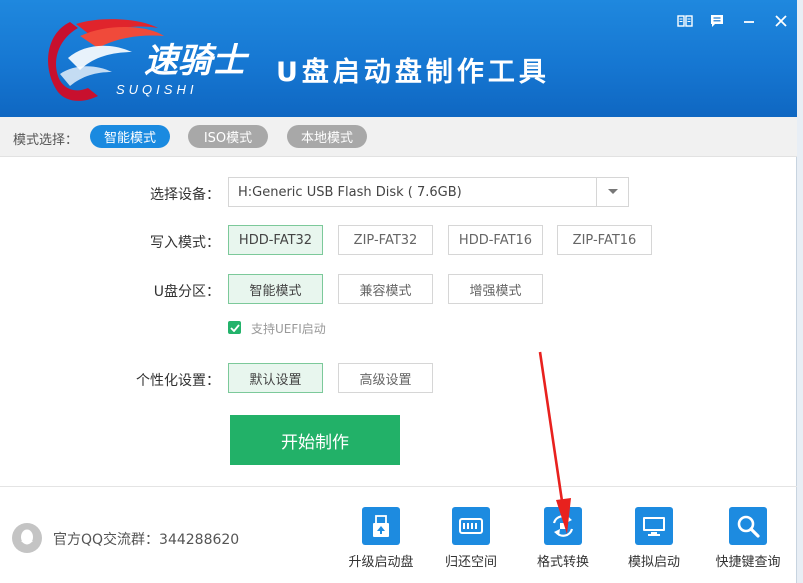  I want to click on upgrade-icon, so click(381, 526).